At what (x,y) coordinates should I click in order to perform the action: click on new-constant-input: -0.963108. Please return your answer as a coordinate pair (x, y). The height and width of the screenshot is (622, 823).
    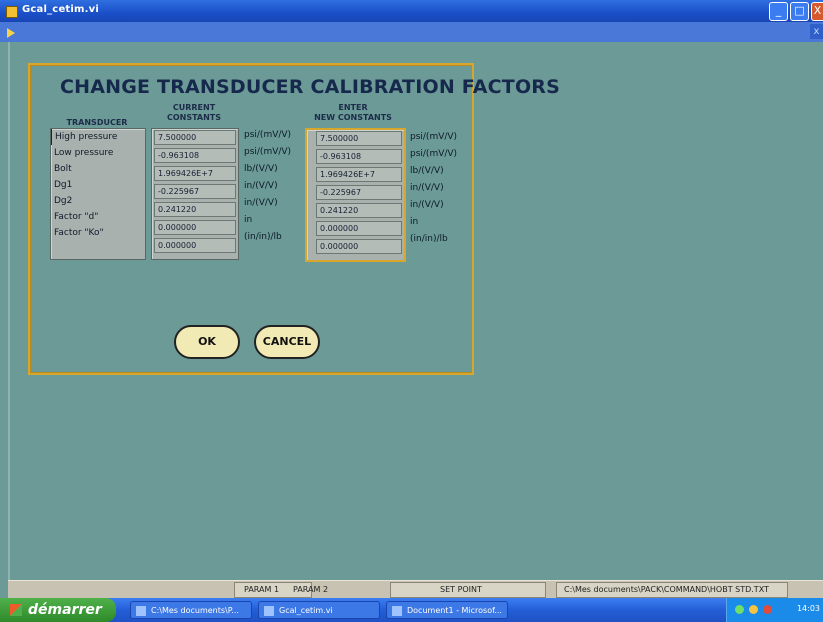
    Looking at the image, I should click on (359, 156).